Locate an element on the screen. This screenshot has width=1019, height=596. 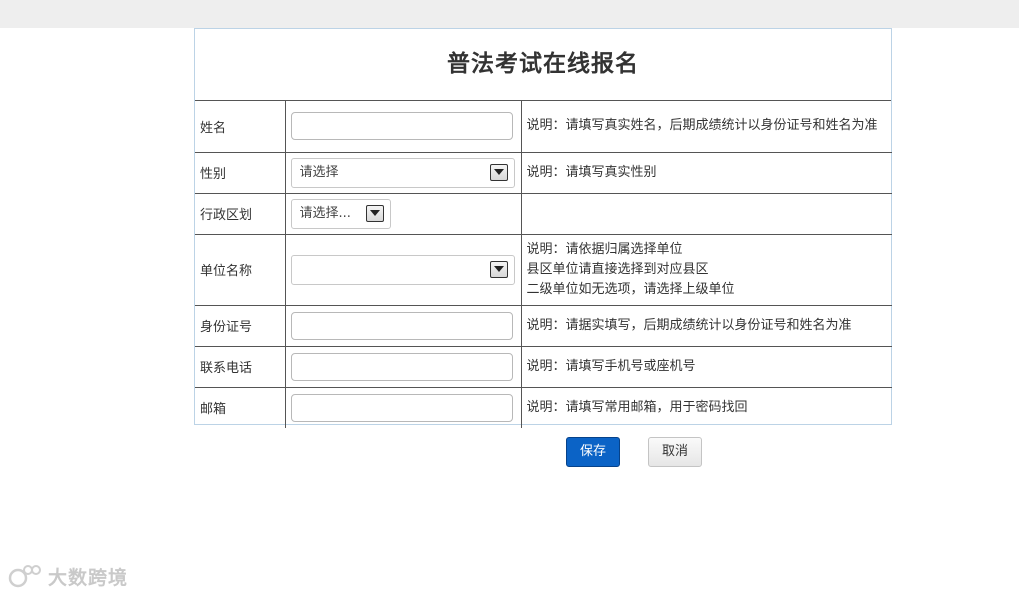
region-label: 行政区划 is located at coordinates (240, 213).